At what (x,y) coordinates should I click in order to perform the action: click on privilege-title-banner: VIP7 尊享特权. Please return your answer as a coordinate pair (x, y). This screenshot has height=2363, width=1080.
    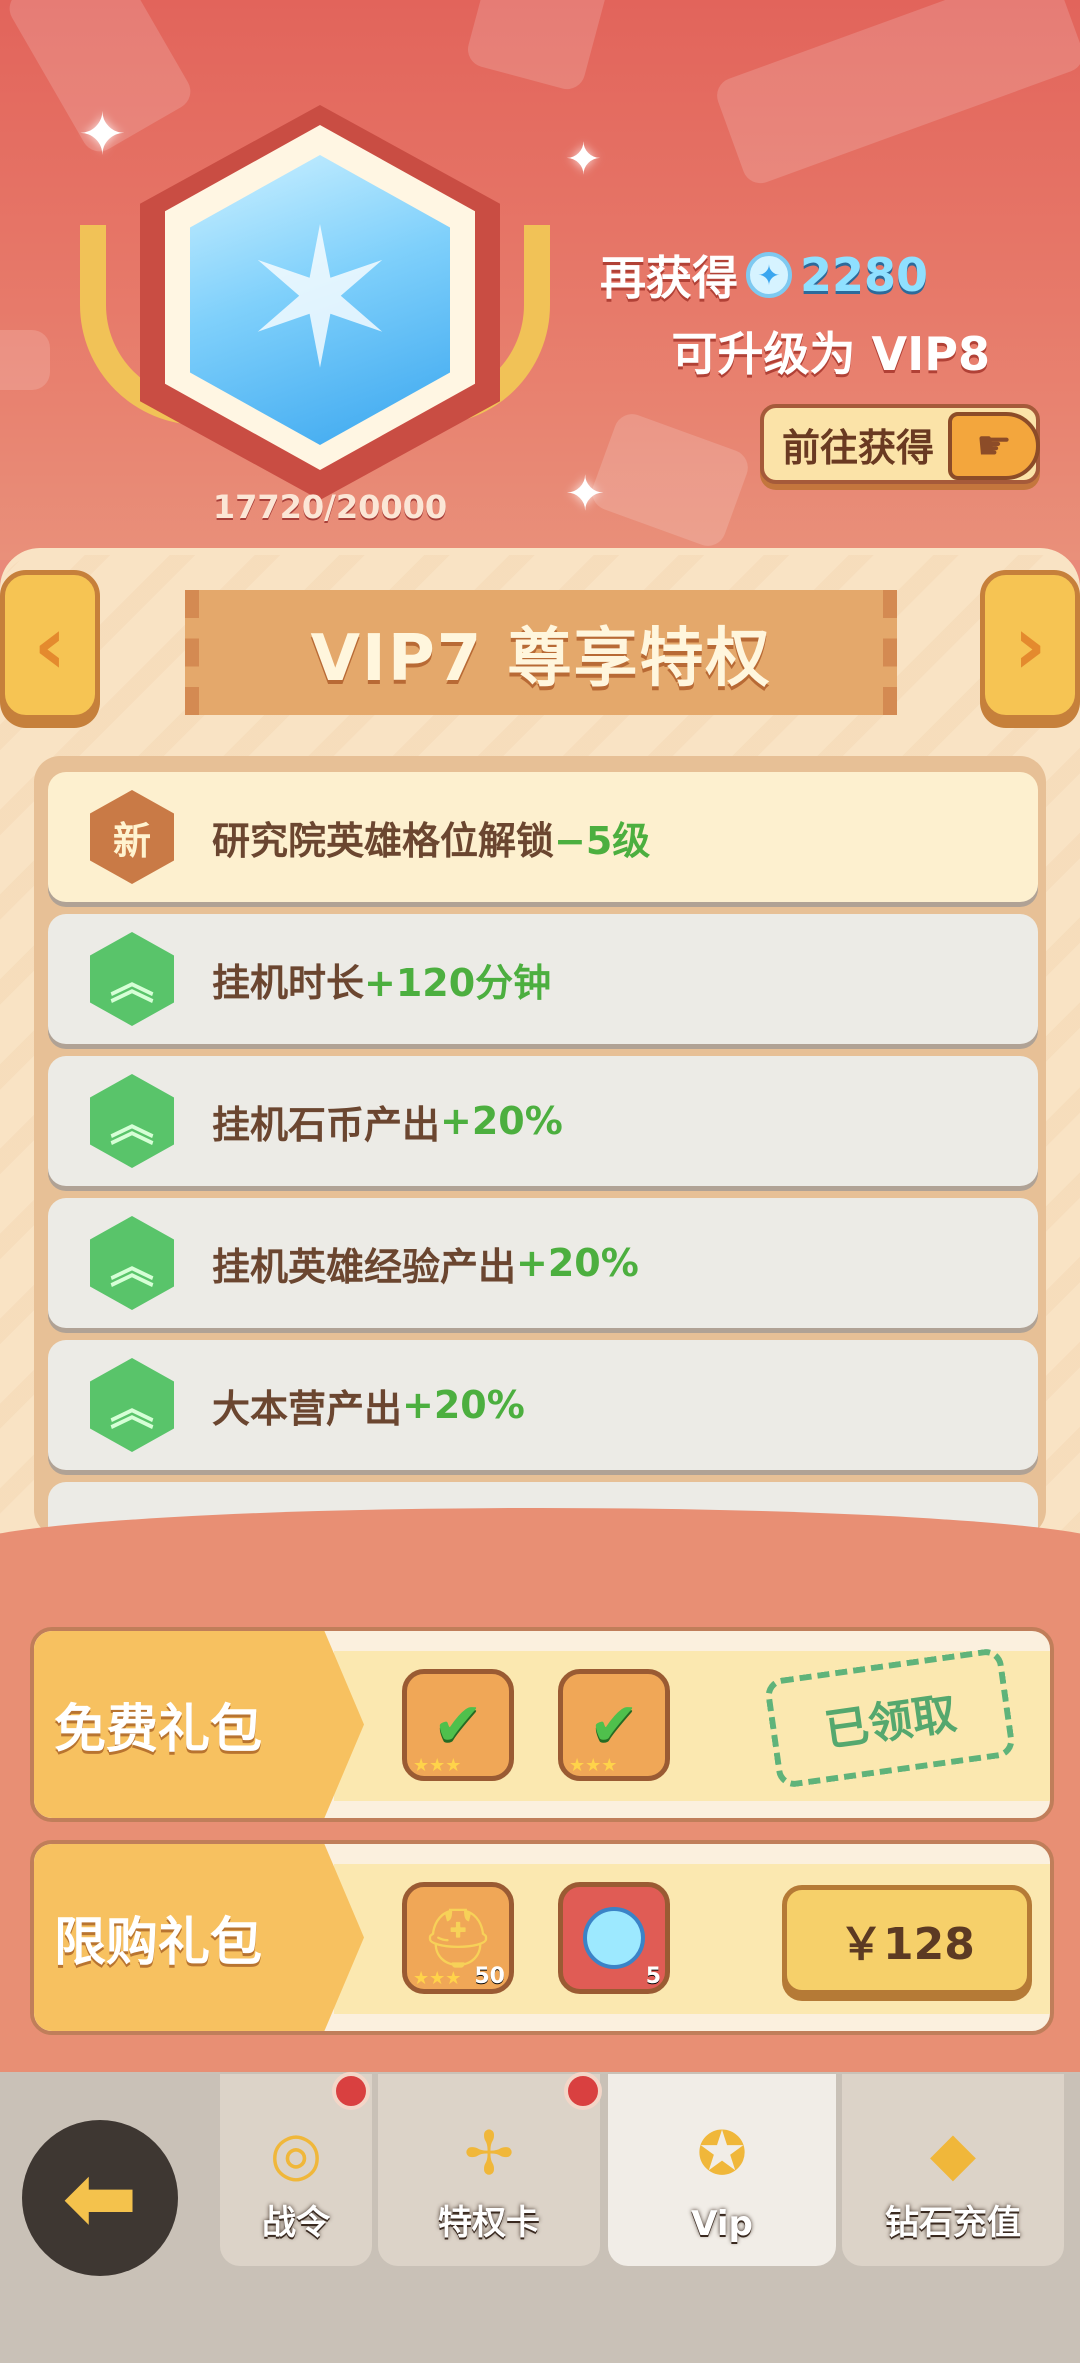
    Looking at the image, I should click on (541, 652).